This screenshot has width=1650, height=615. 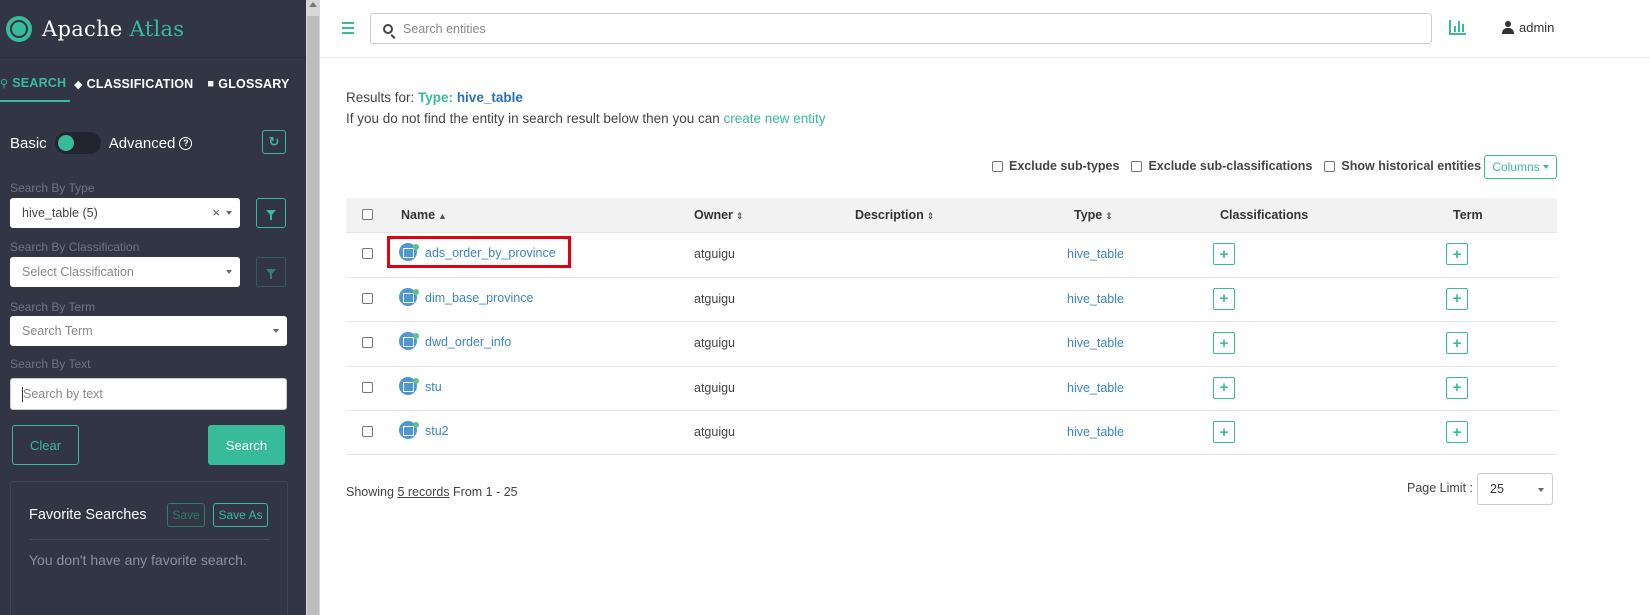 What do you see at coordinates (901, 28) in the screenshot?
I see `global-search-input: Search entities` at bounding box center [901, 28].